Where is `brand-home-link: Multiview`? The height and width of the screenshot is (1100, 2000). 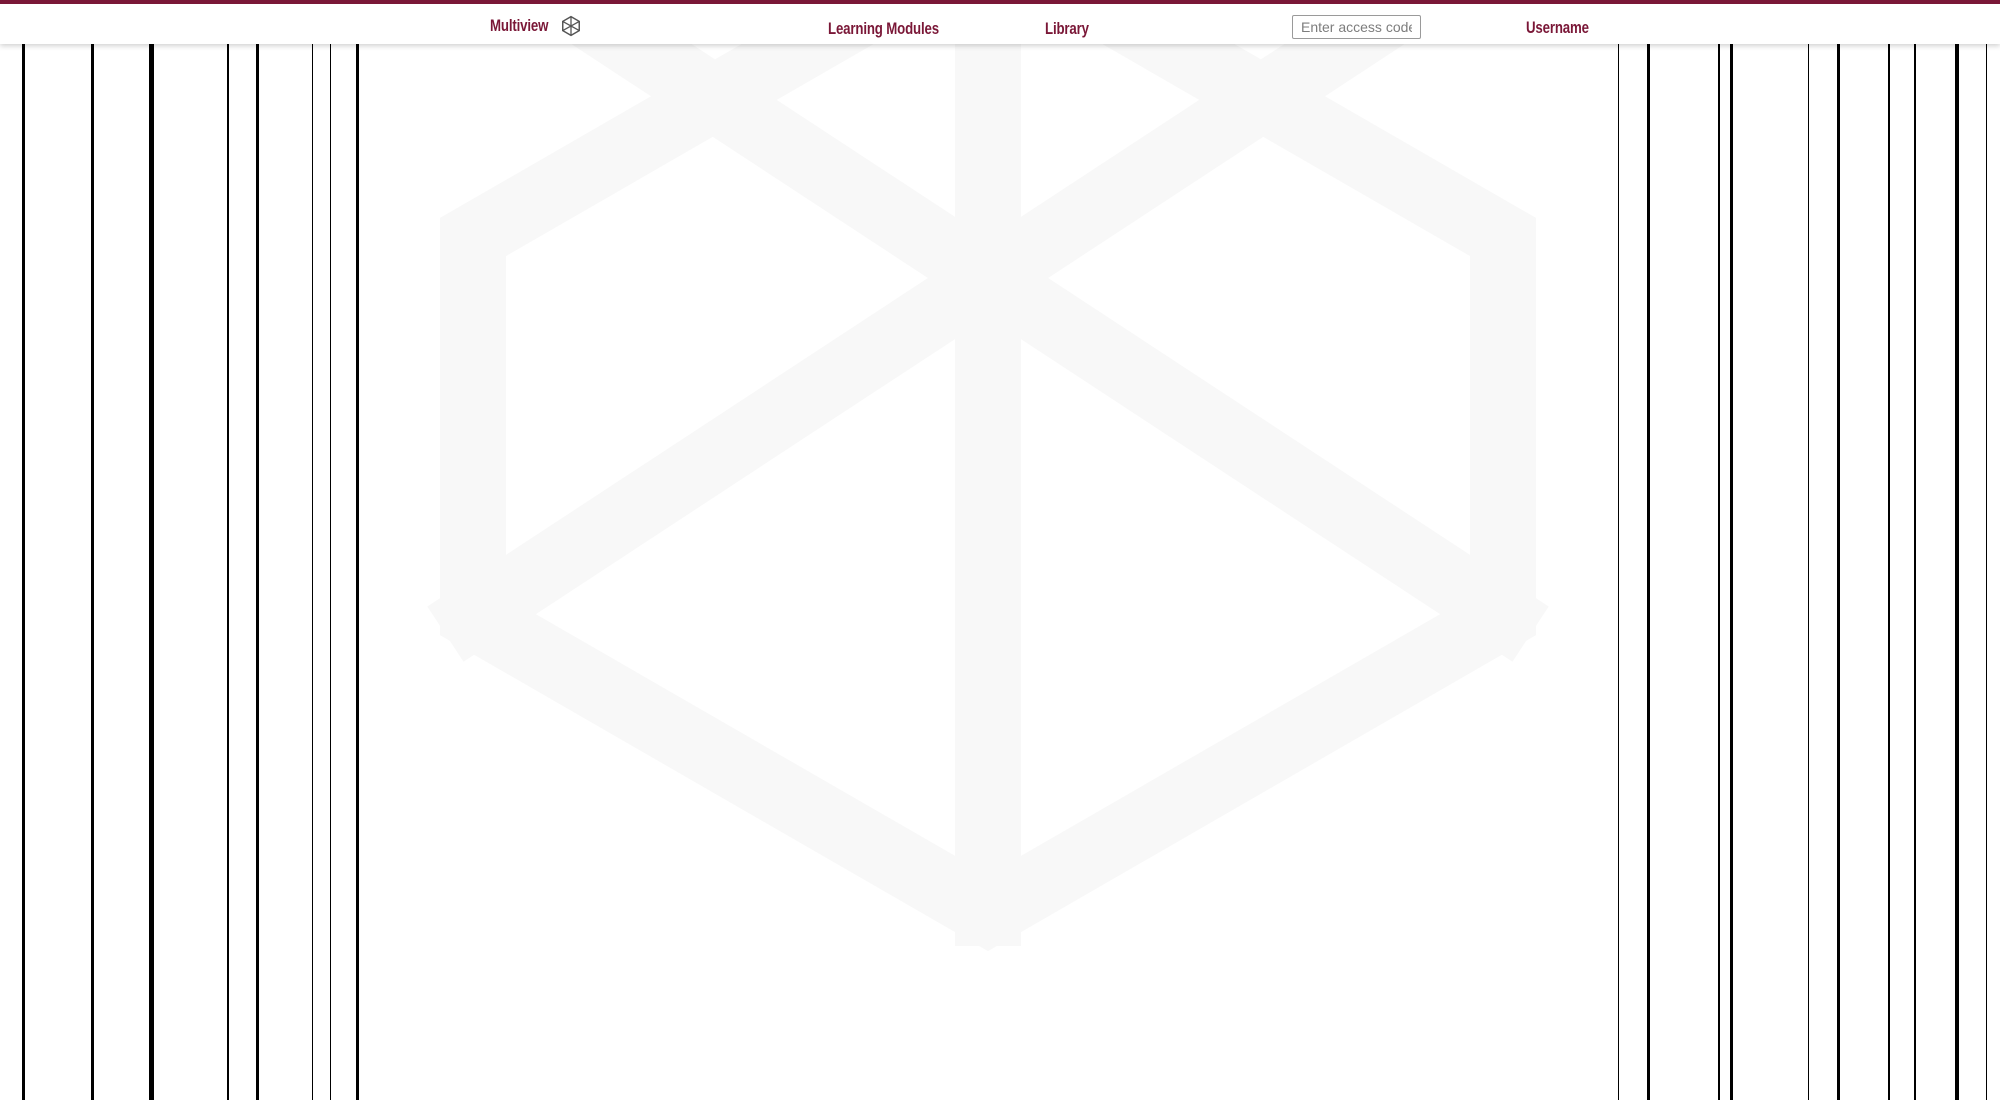
brand-home-link: Multiview is located at coordinates (536, 26).